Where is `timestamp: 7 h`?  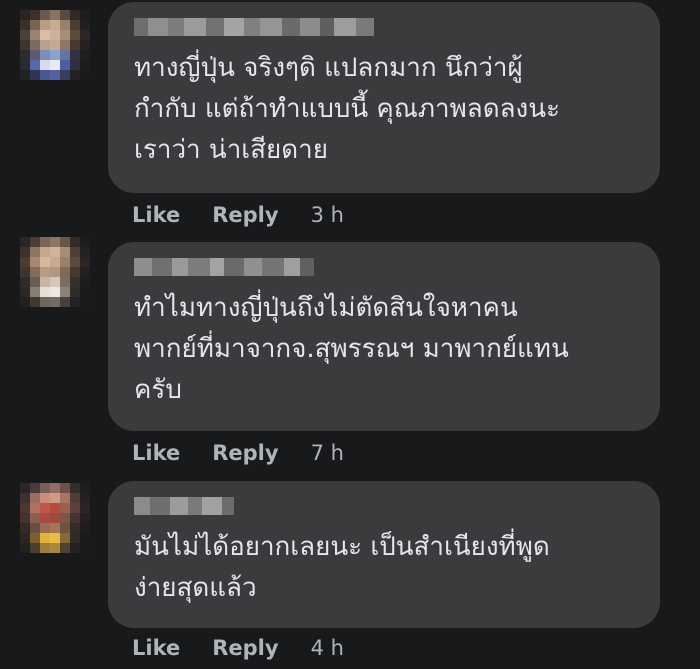 timestamp: 7 h is located at coordinates (327, 453).